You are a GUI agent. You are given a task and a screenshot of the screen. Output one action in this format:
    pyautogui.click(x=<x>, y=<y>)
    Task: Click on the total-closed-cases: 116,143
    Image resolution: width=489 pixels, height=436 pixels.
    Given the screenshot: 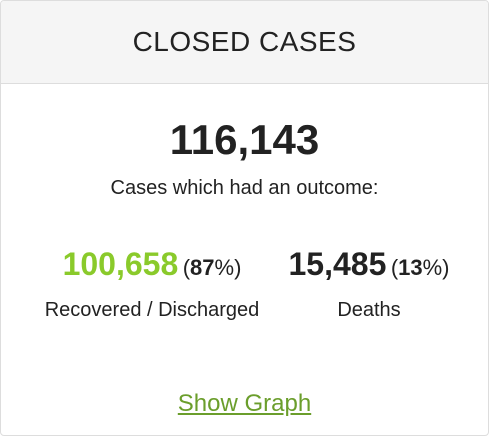 What is the action you would take?
    pyautogui.click(x=244, y=139)
    